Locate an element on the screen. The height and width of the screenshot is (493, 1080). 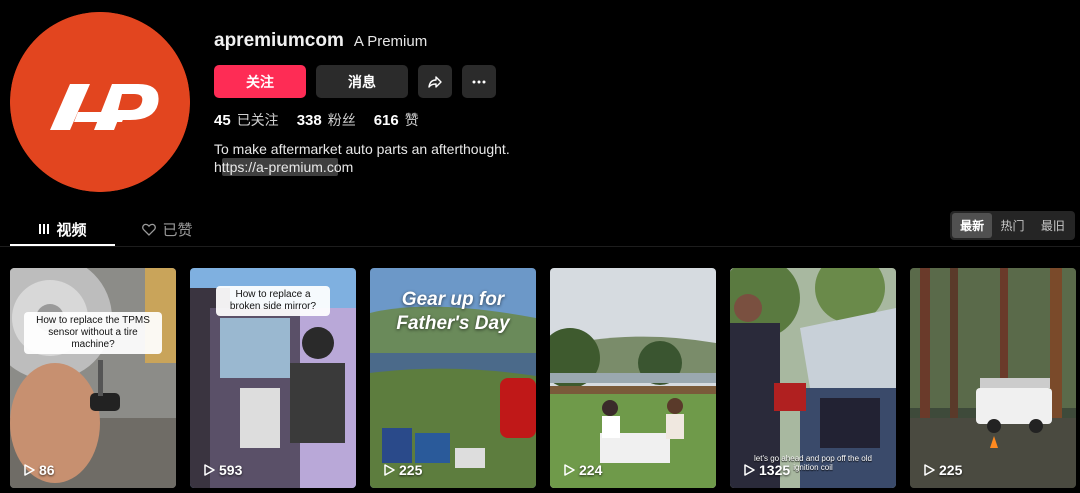
message-button: 消息 is located at coordinates (362, 81).